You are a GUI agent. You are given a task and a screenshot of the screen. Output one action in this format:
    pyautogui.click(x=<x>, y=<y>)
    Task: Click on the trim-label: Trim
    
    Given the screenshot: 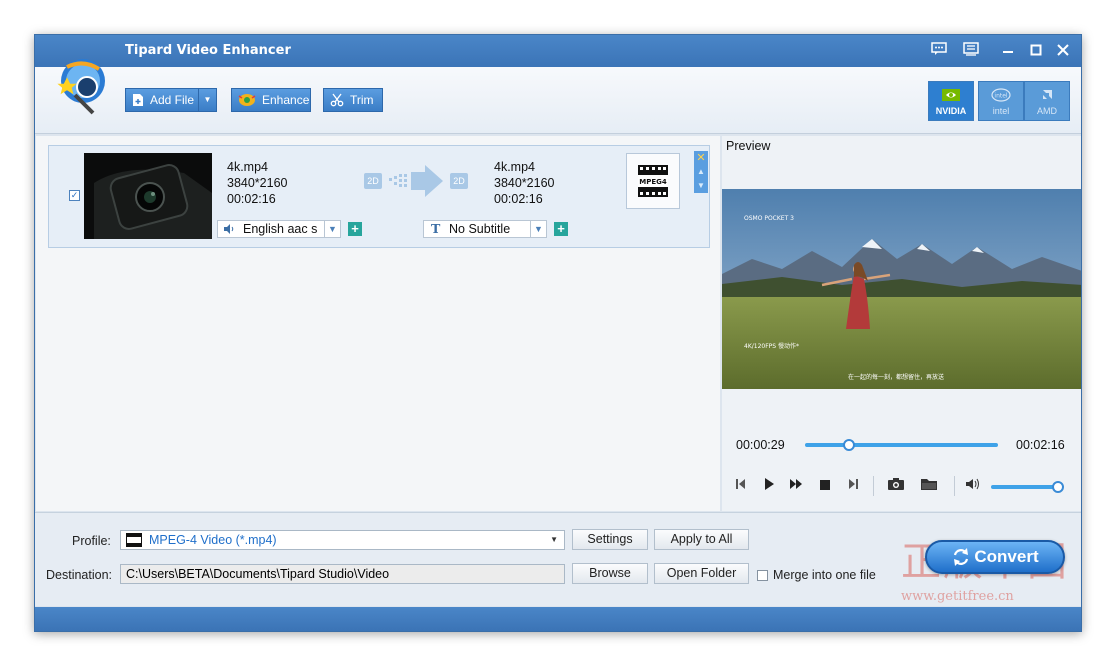 What is the action you would take?
    pyautogui.click(x=362, y=100)
    